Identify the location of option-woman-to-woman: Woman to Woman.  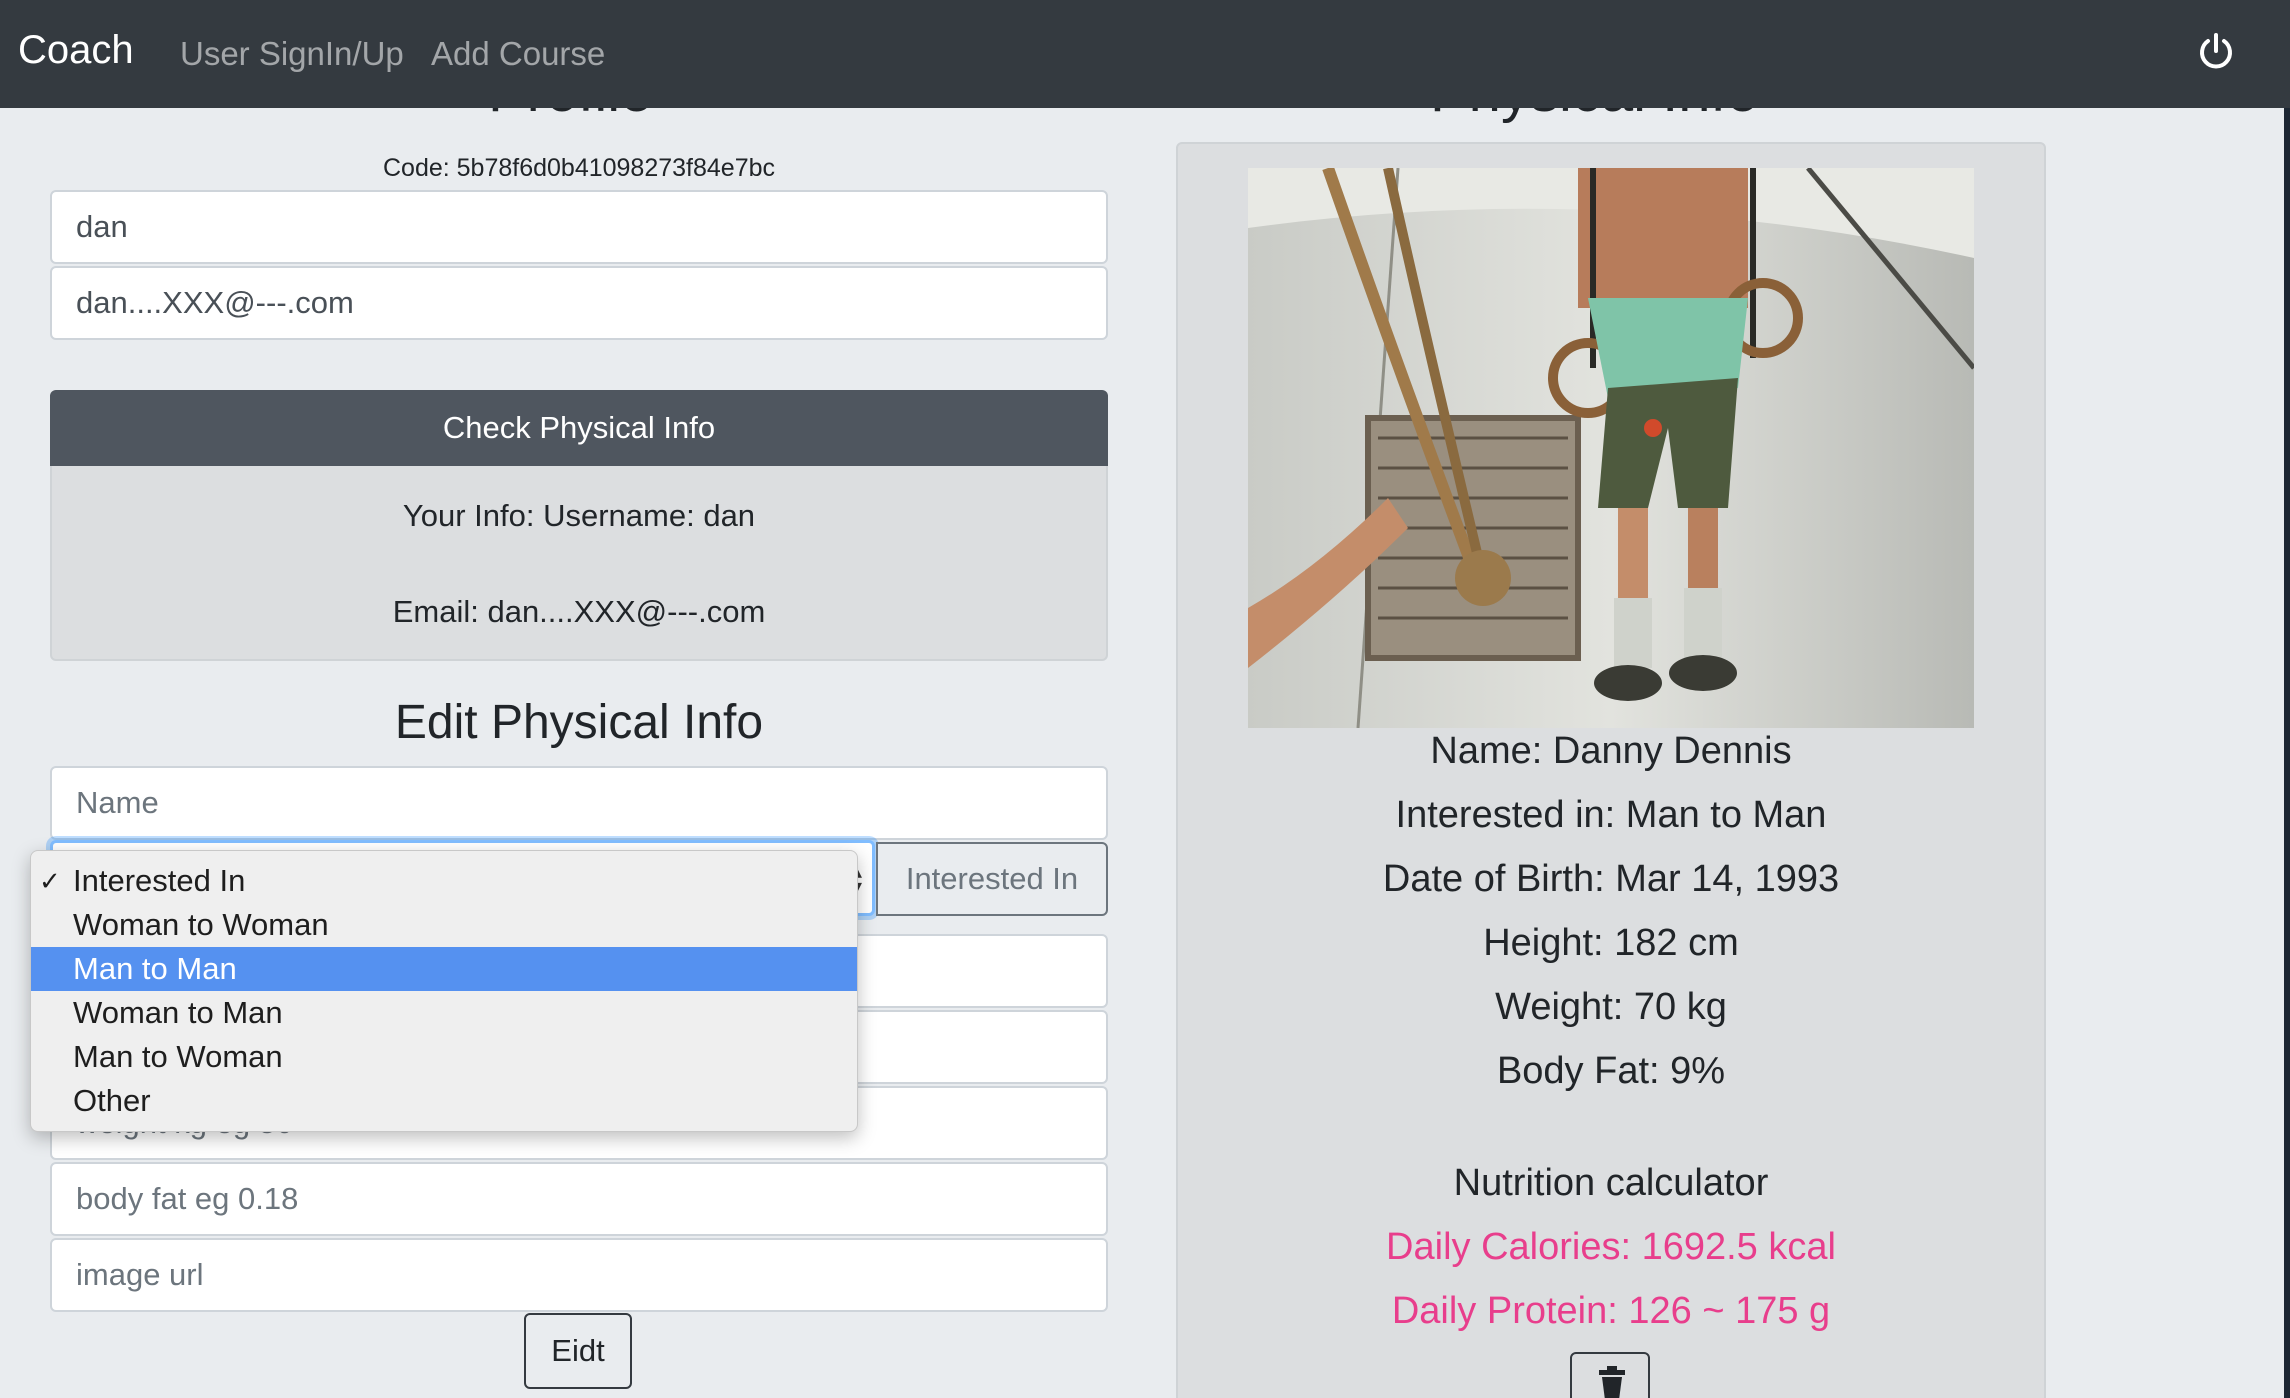
(444, 925).